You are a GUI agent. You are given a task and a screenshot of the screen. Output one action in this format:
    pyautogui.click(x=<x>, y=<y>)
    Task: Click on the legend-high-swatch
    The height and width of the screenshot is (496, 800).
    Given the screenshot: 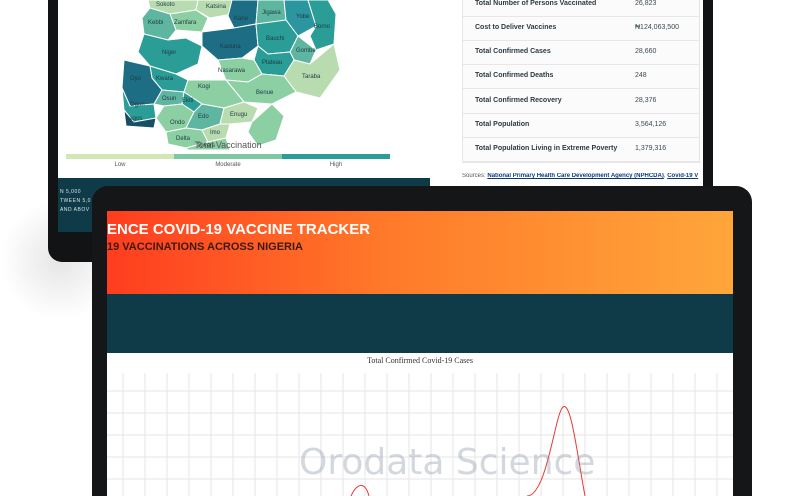 What is the action you would take?
    pyautogui.click(x=336, y=156)
    